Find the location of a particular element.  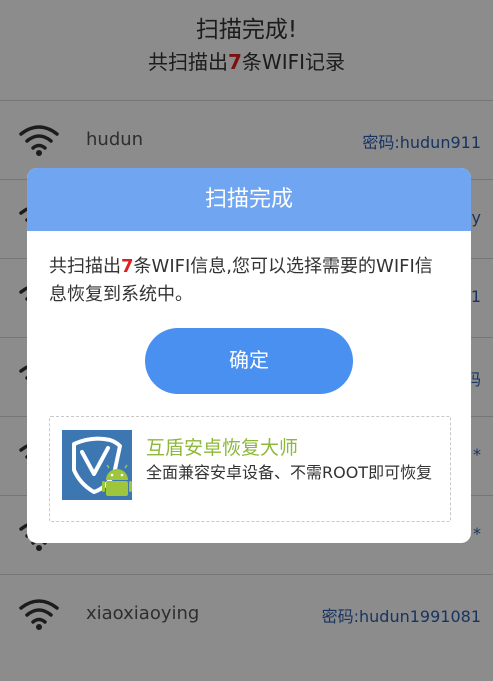

promo-title: 互盾安卓恢复大师 is located at coordinates (222, 448).